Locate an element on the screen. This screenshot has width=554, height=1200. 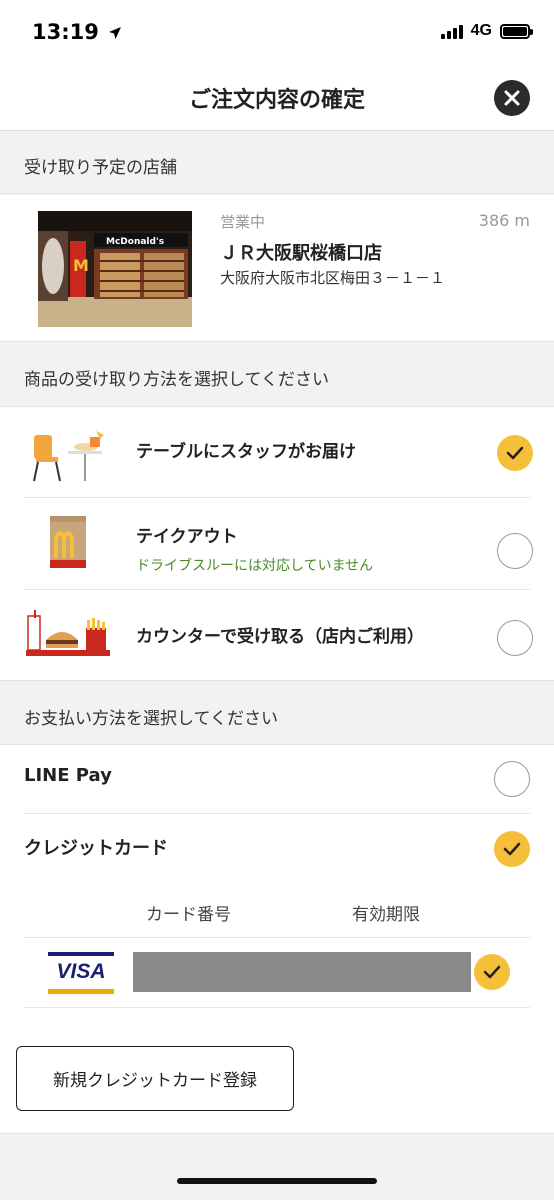
payment-option-credit-card: クレジットカード is located at coordinates (277, 849).